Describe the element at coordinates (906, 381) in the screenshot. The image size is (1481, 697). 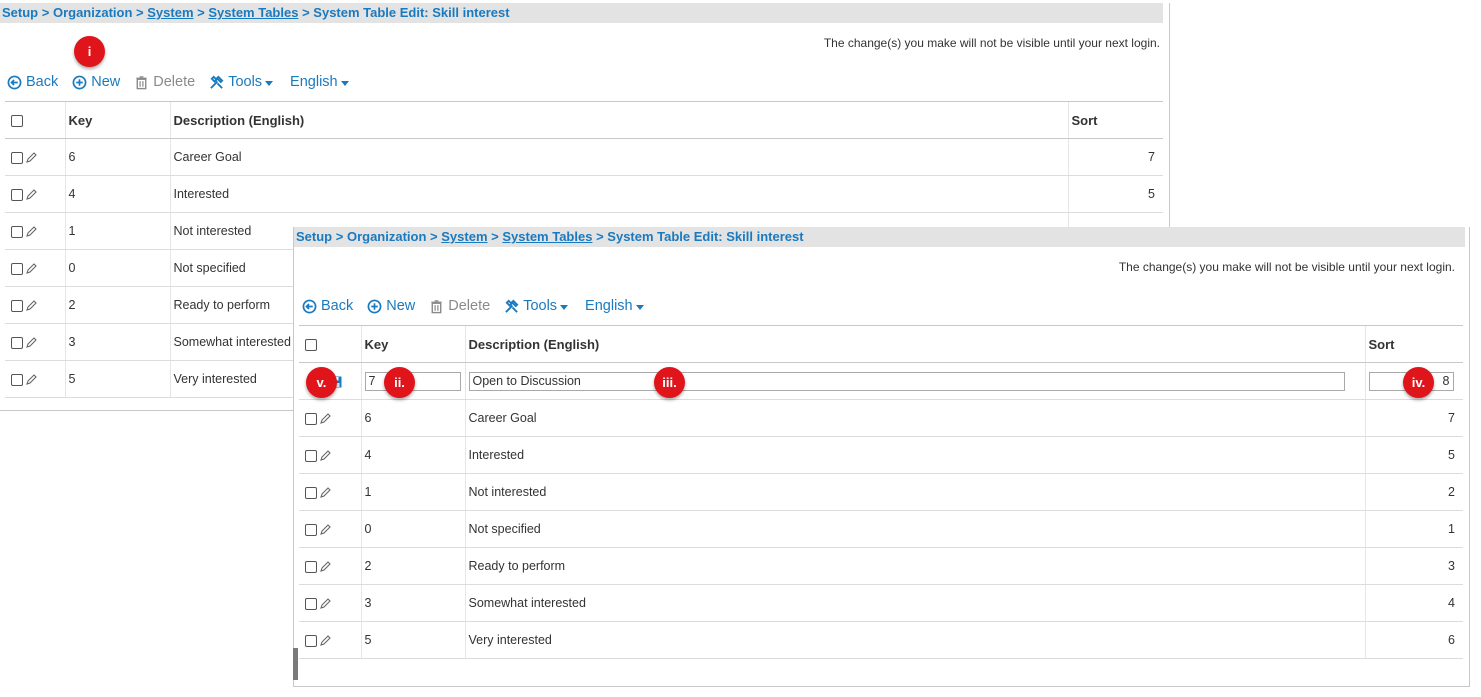
I see `new-description-input` at that location.